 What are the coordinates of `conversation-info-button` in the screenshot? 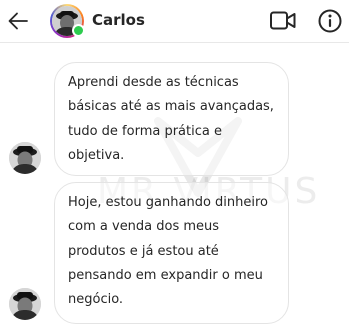 It's located at (330, 21).